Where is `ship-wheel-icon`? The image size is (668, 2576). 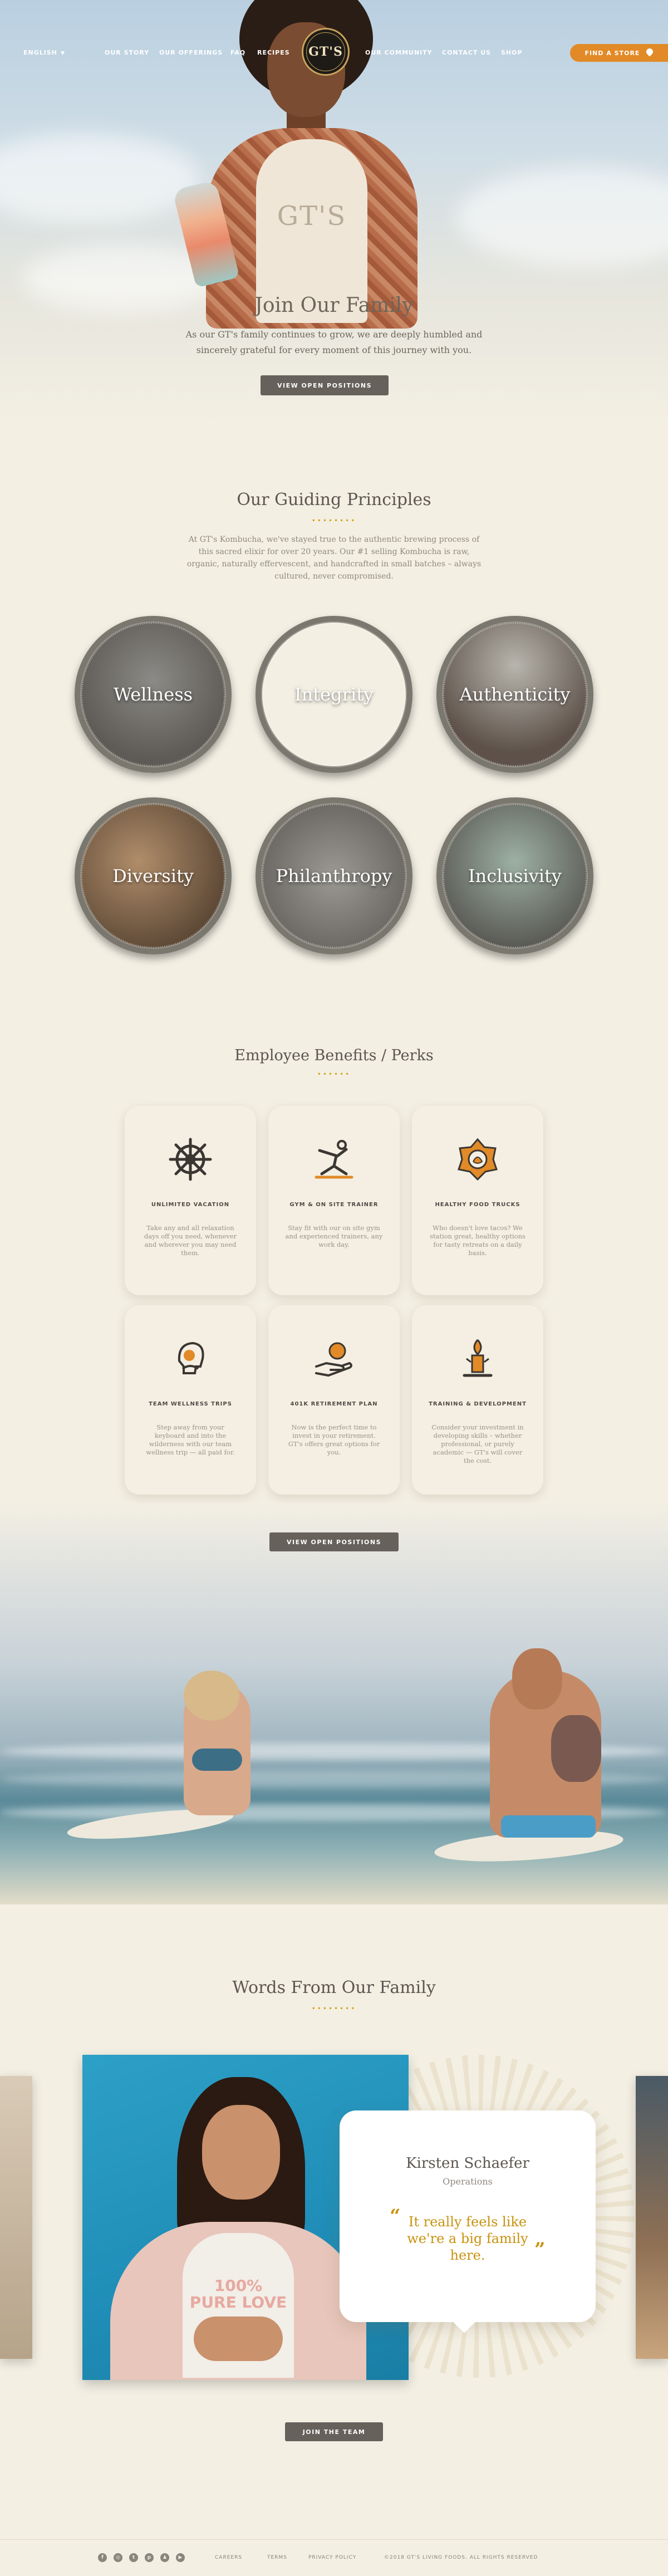
ship-wheel-icon is located at coordinates (190, 1159).